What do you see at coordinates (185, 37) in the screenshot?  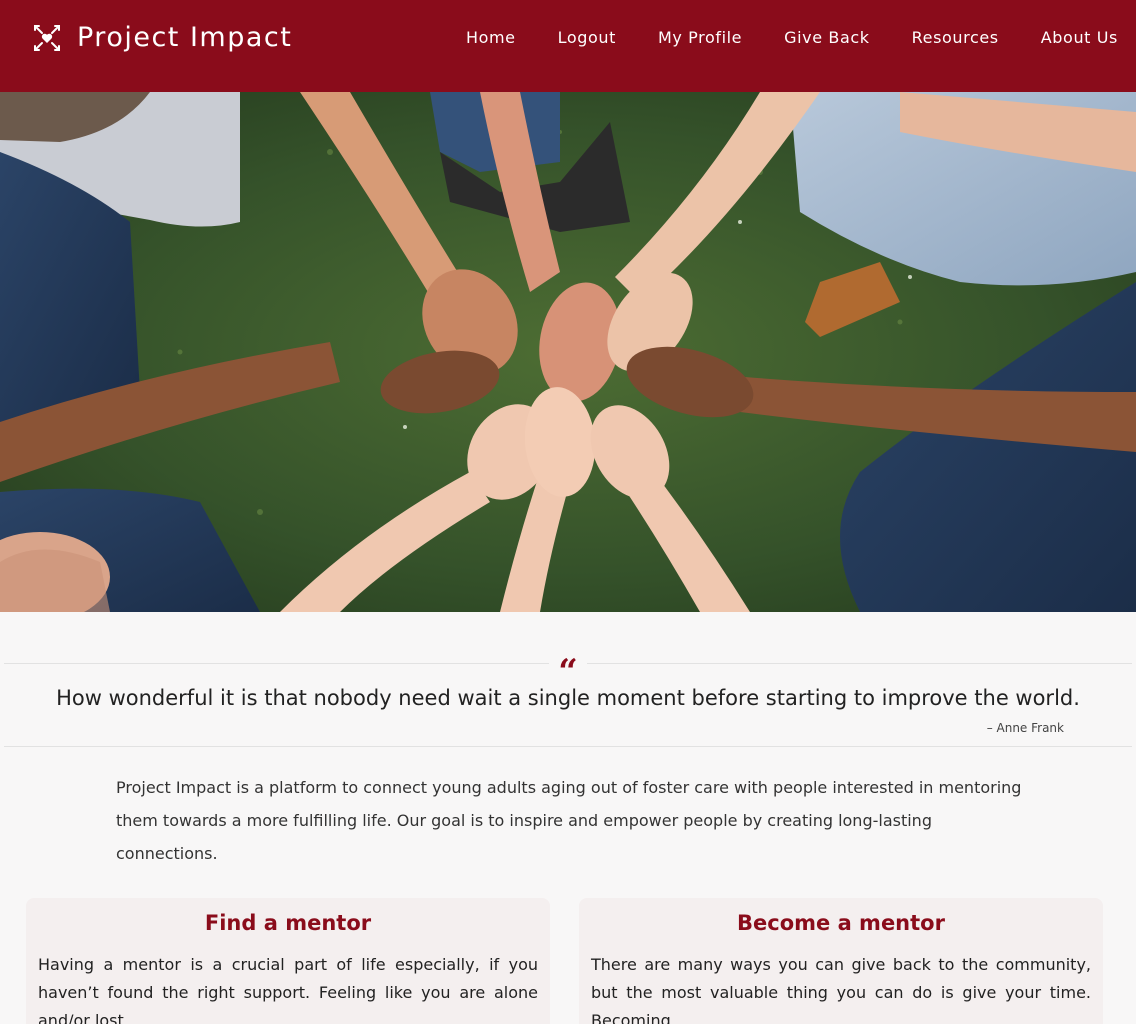 I see `brand-name: Project Impact` at bounding box center [185, 37].